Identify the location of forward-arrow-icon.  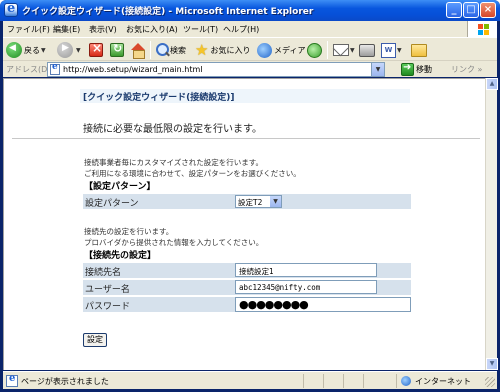
(65, 50).